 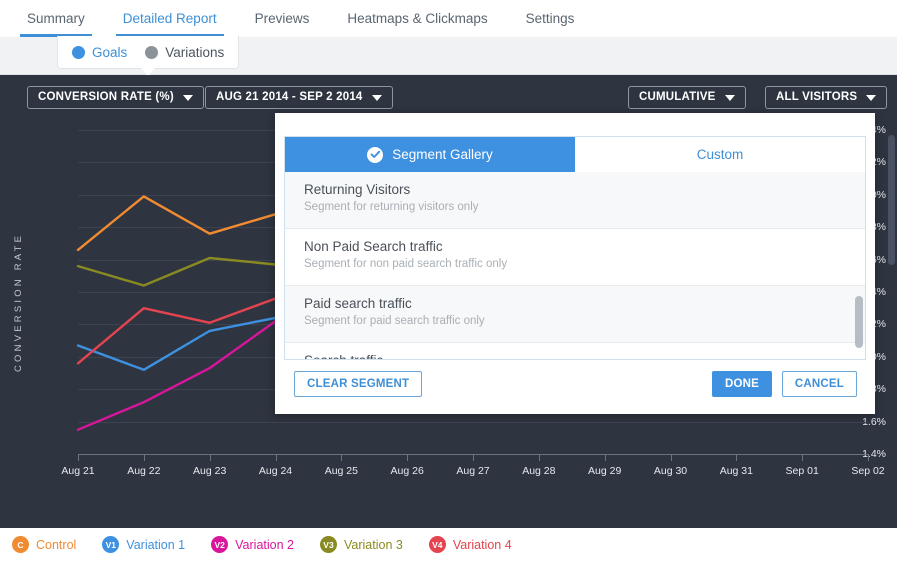 I want to click on done-button-label: DONE, so click(x=741, y=384).